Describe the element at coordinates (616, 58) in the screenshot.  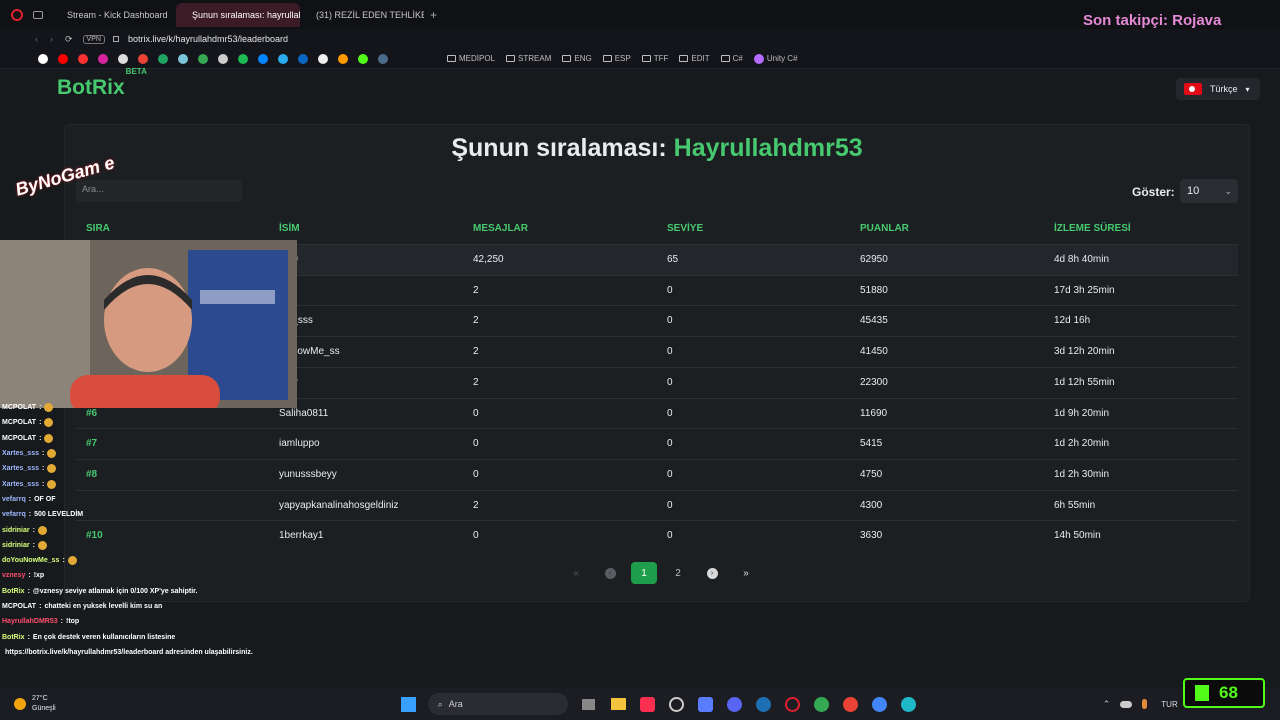
I see `bookmark-esp: ESP` at that location.